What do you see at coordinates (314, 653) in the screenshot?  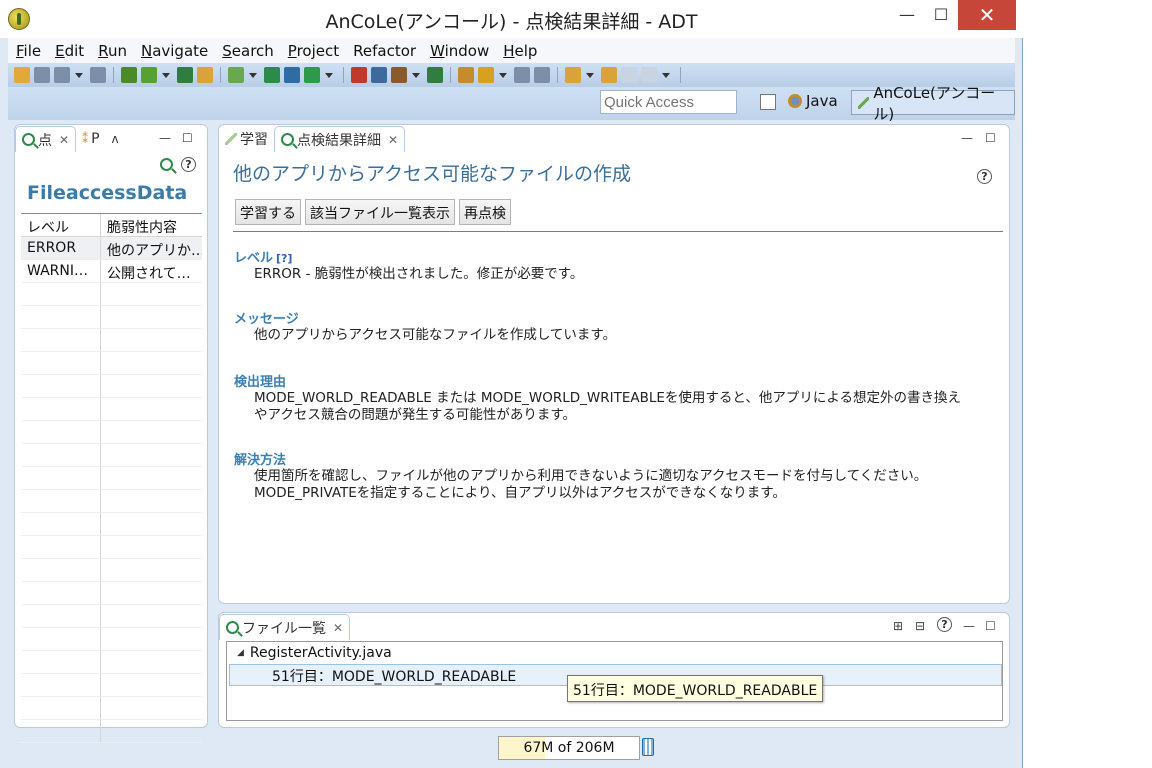 I see `tree-node-file: ◢ RegisterActivity.java` at bounding box center [314, 653].